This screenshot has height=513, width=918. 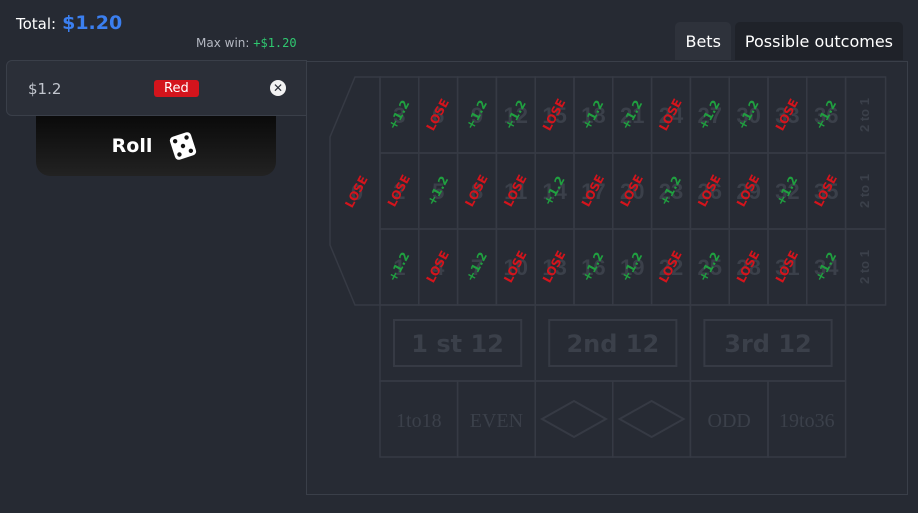 What do you see at coordinates (132, 146) in the screenshot?
I see `roll-label: Roll` at bounding box center [132, 146].